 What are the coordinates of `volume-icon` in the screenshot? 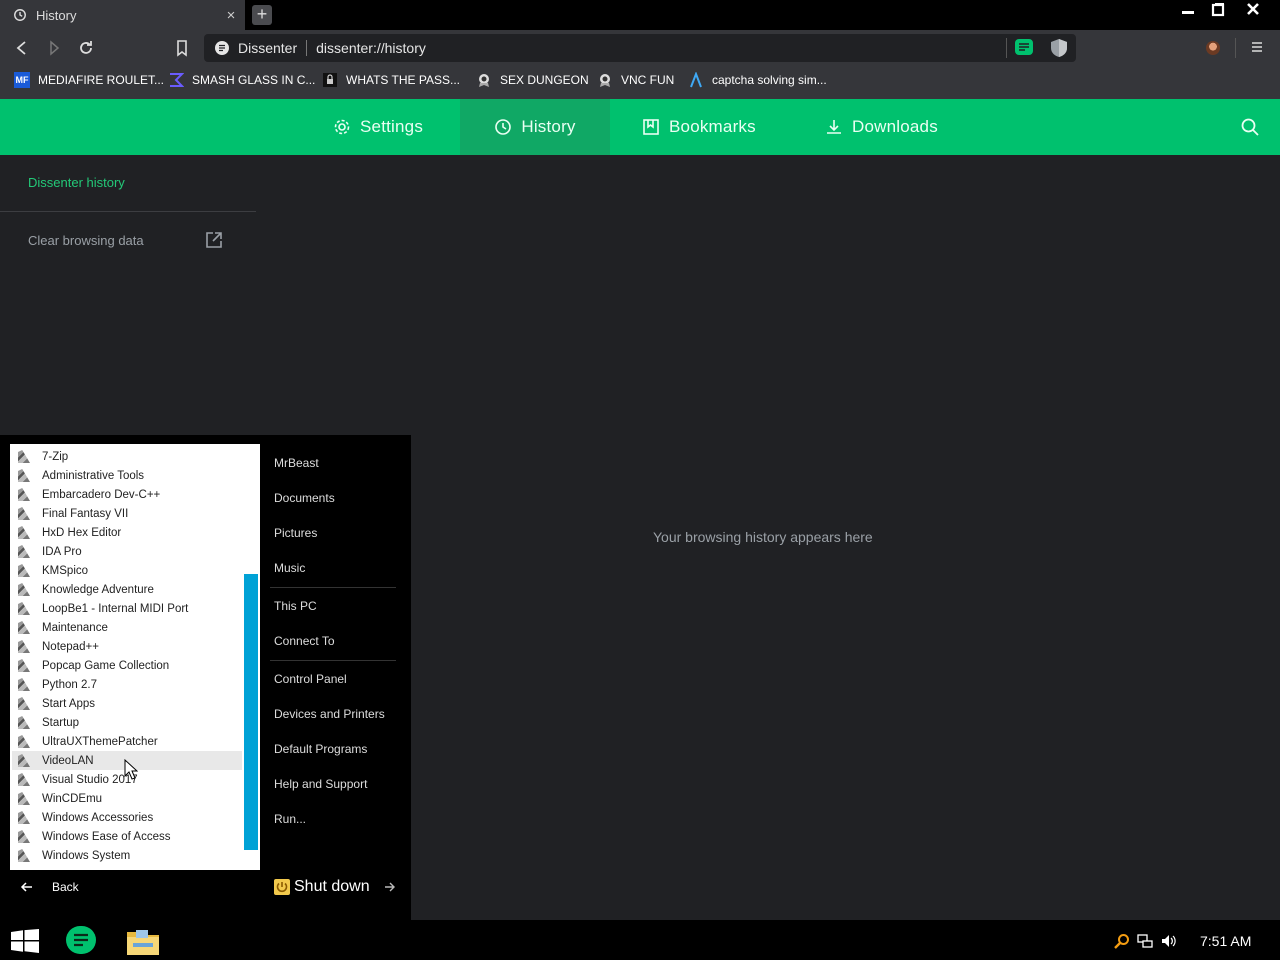 It's located at (1169, 941).